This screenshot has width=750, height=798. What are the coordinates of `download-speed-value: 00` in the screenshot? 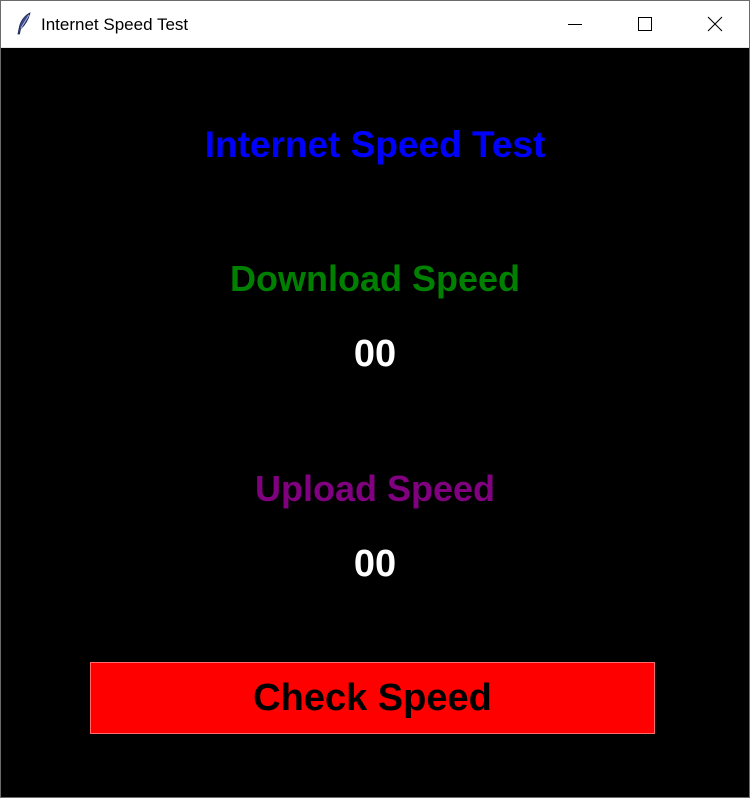 It's located at (375, 354).